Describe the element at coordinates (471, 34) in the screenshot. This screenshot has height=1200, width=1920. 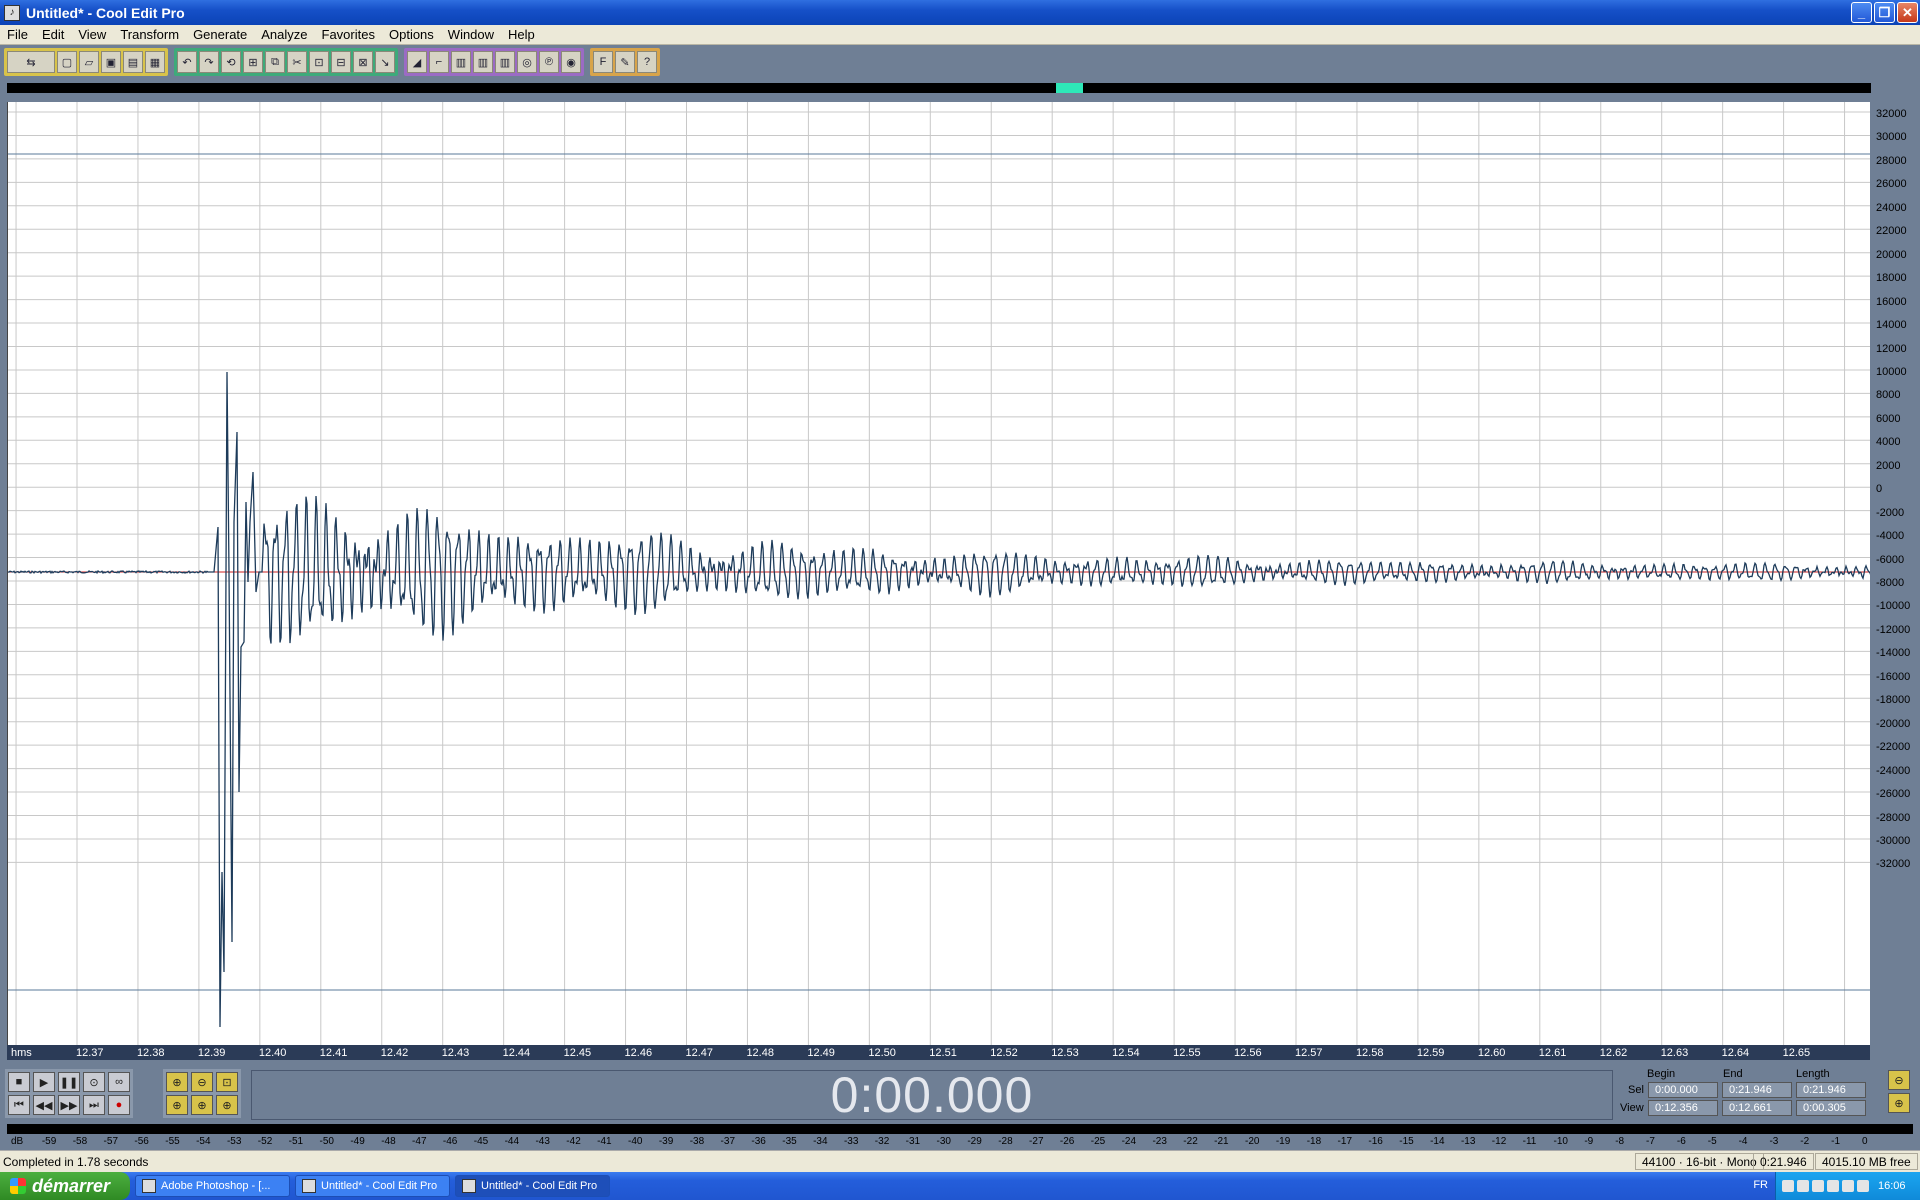
I see `menu-window: Window` at that location.